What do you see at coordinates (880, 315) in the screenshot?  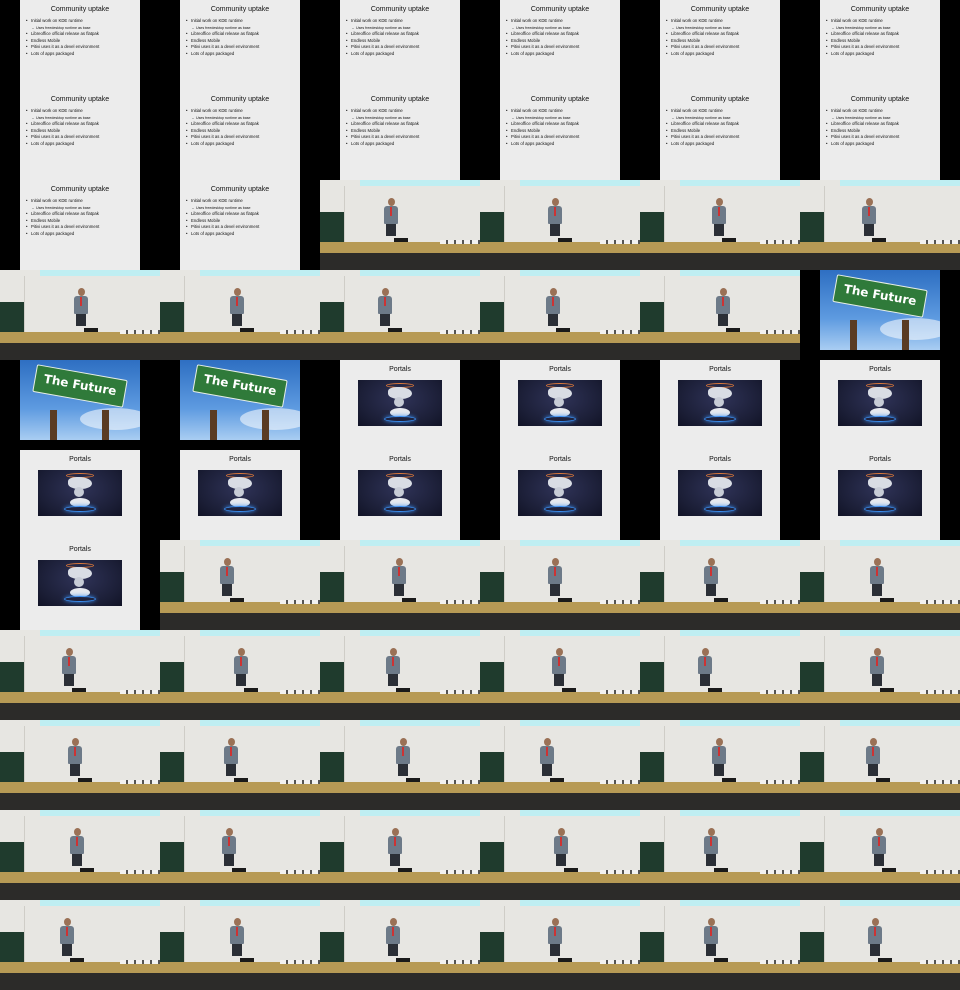 I see `video-frame-thumbnail: The Future` at bounding box center [880, 315].